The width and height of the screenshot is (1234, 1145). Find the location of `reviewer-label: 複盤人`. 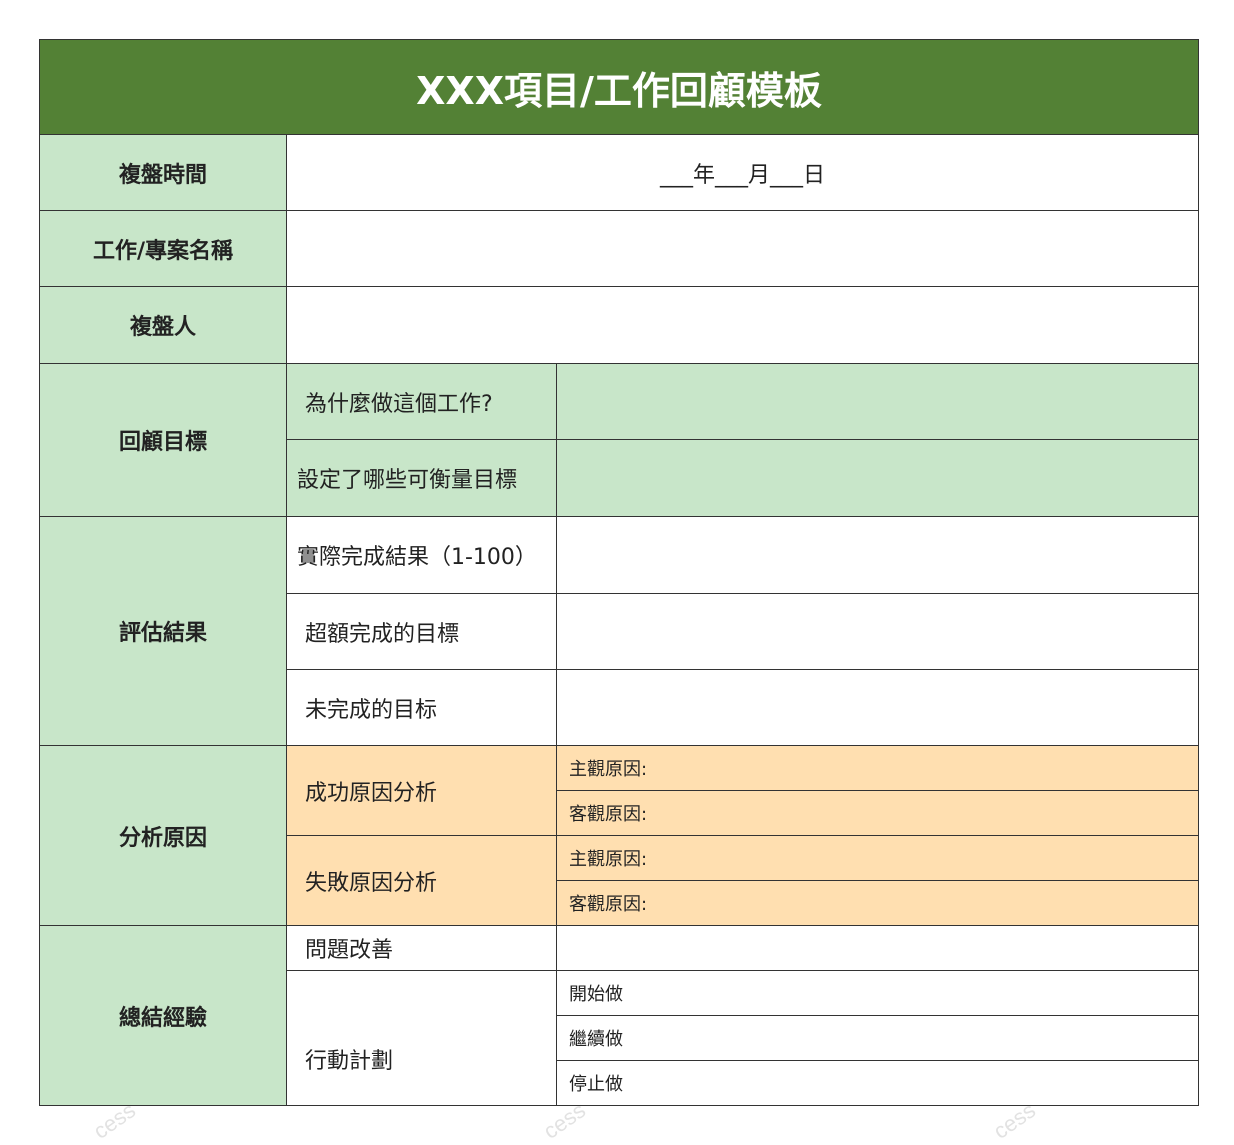

reviewer-label: 複盤人 is located at coordinates (163, 325).